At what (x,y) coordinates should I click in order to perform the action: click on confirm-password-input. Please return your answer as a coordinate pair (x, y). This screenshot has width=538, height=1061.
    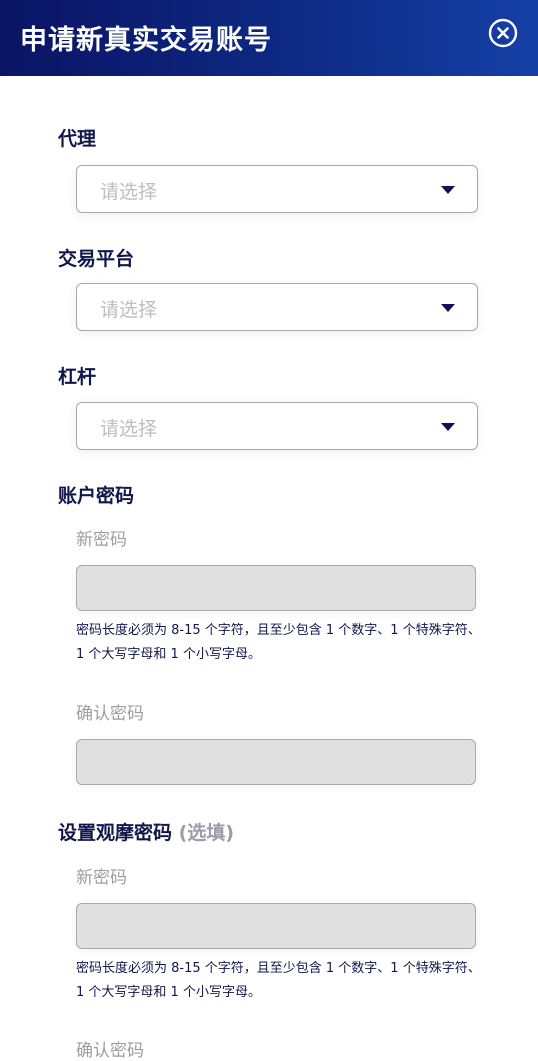
    Looking at the image, I should click on (276, 762).